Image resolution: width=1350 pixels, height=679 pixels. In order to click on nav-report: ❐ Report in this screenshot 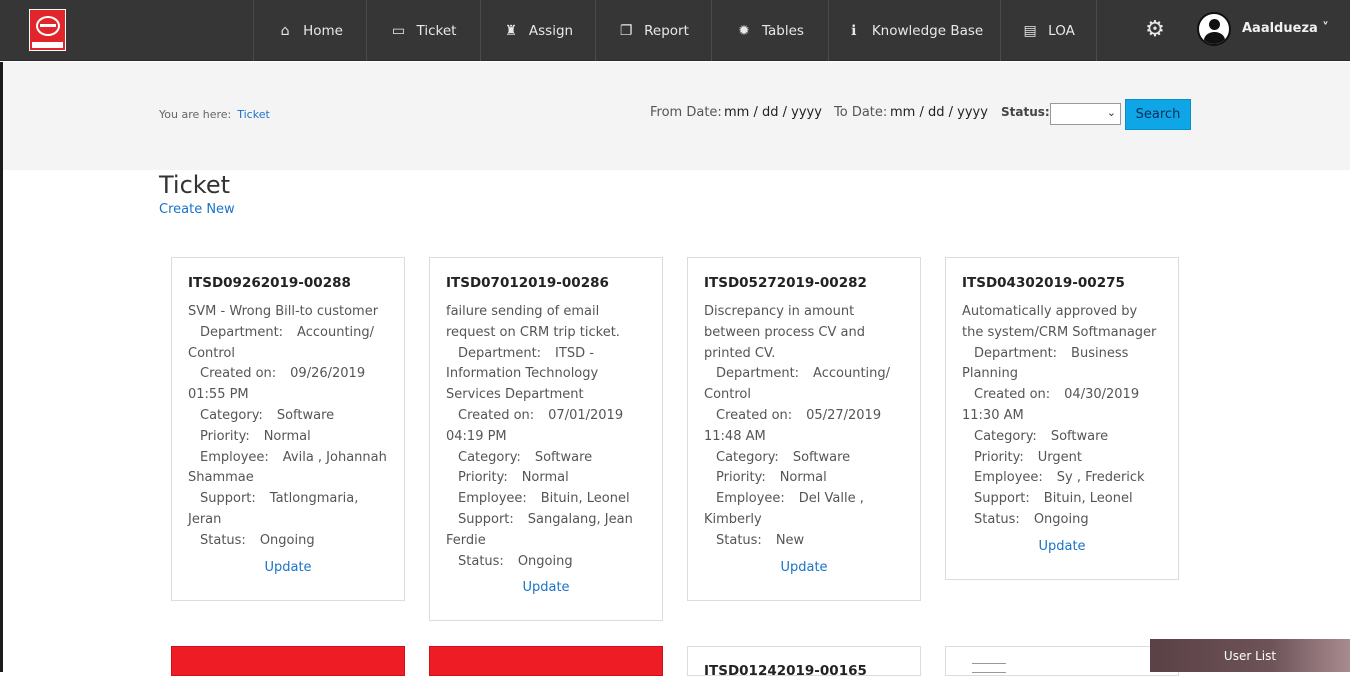, I will do `click(653, 30)`.